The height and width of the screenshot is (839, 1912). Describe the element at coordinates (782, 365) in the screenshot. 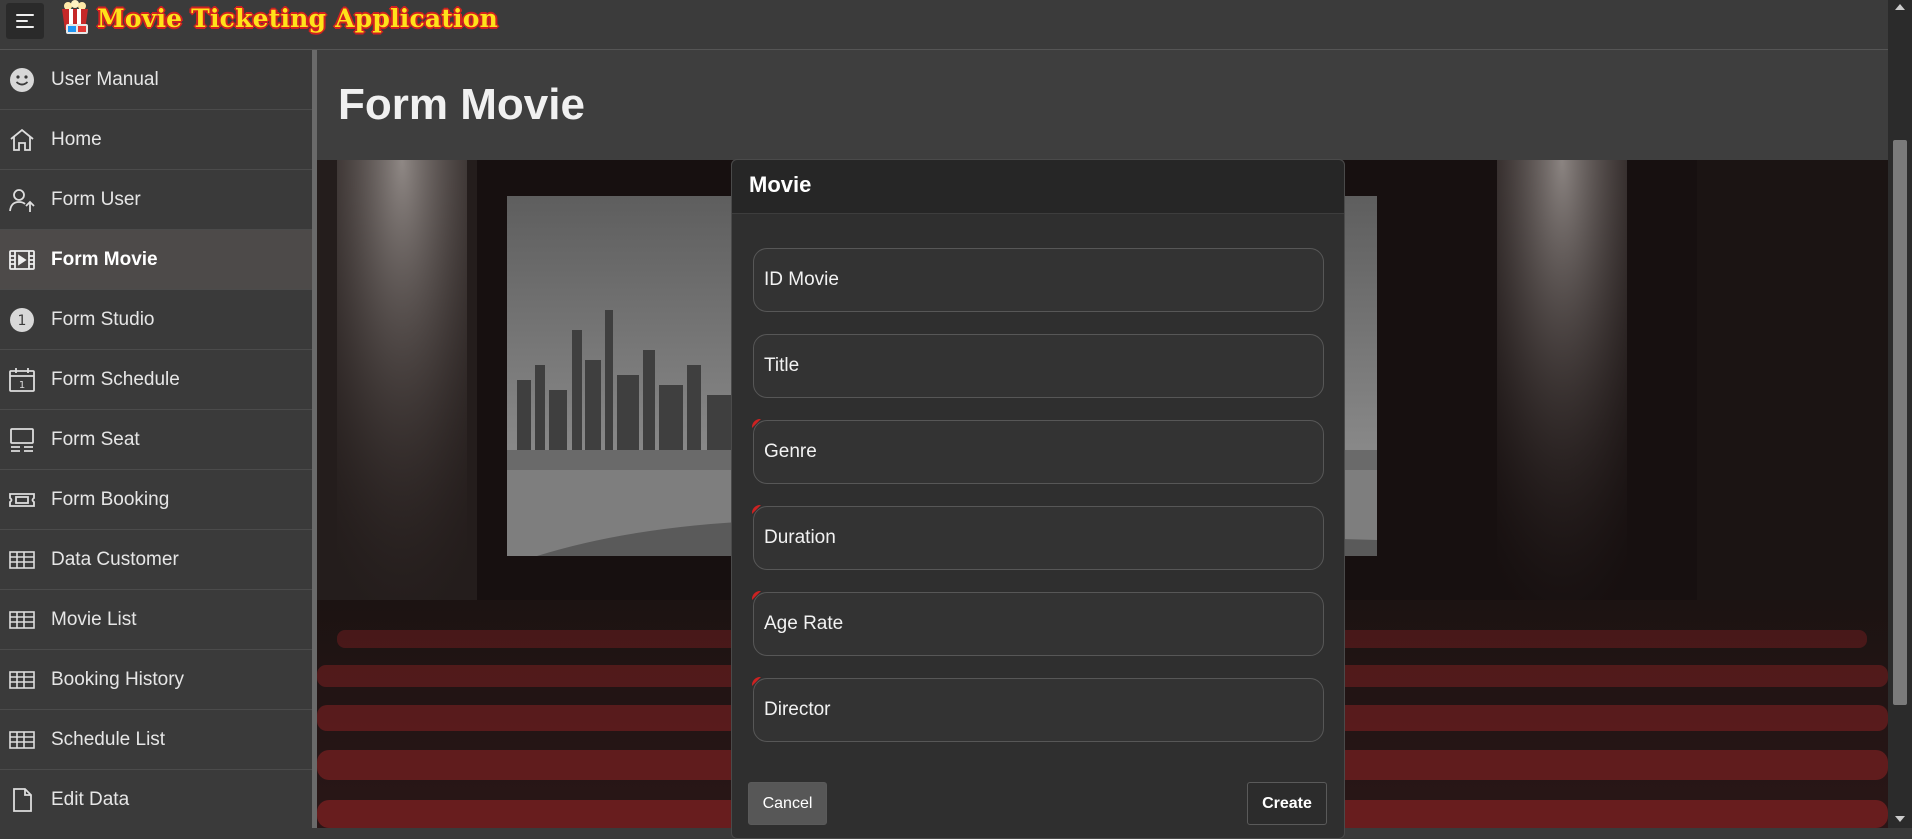

I see `field-label: Title` at that location.